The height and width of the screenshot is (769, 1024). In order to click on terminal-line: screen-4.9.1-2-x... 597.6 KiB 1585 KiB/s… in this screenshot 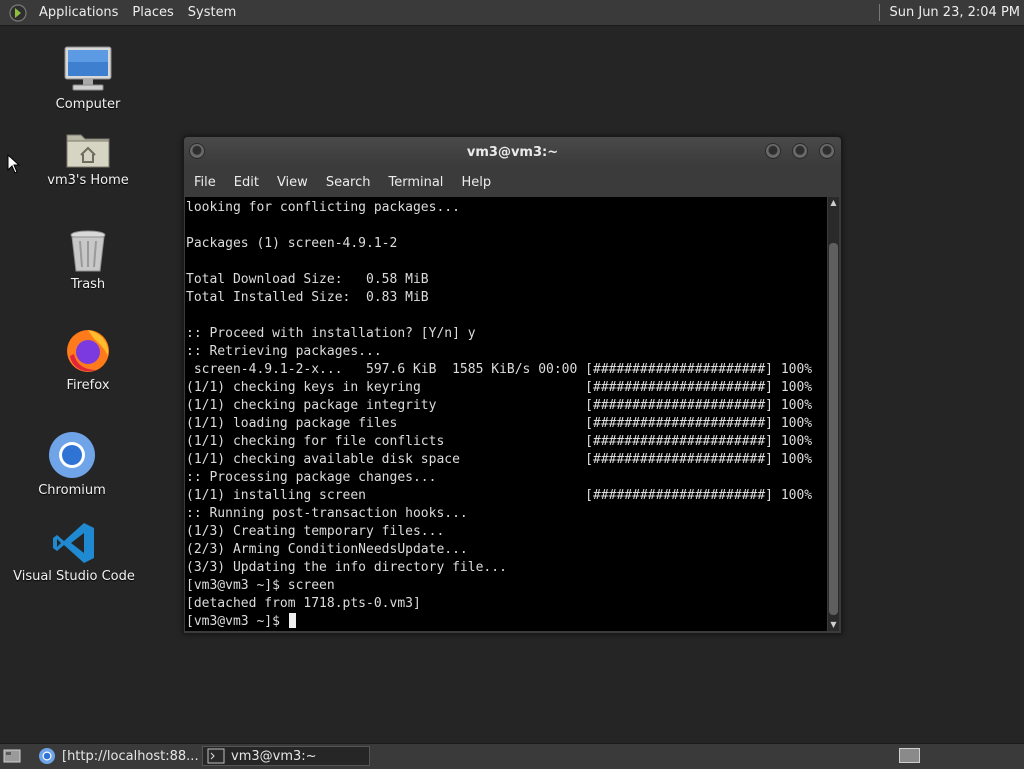, I will do `click(506, 370)`.